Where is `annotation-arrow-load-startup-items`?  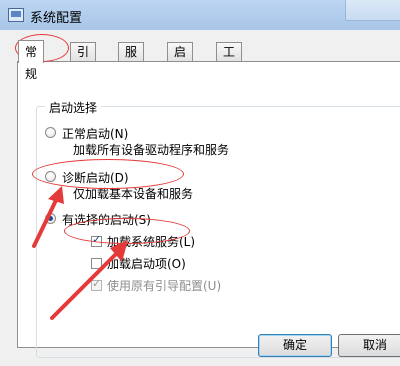
annotation-arrow-load-startup-items is located at coordinates (89, 280).